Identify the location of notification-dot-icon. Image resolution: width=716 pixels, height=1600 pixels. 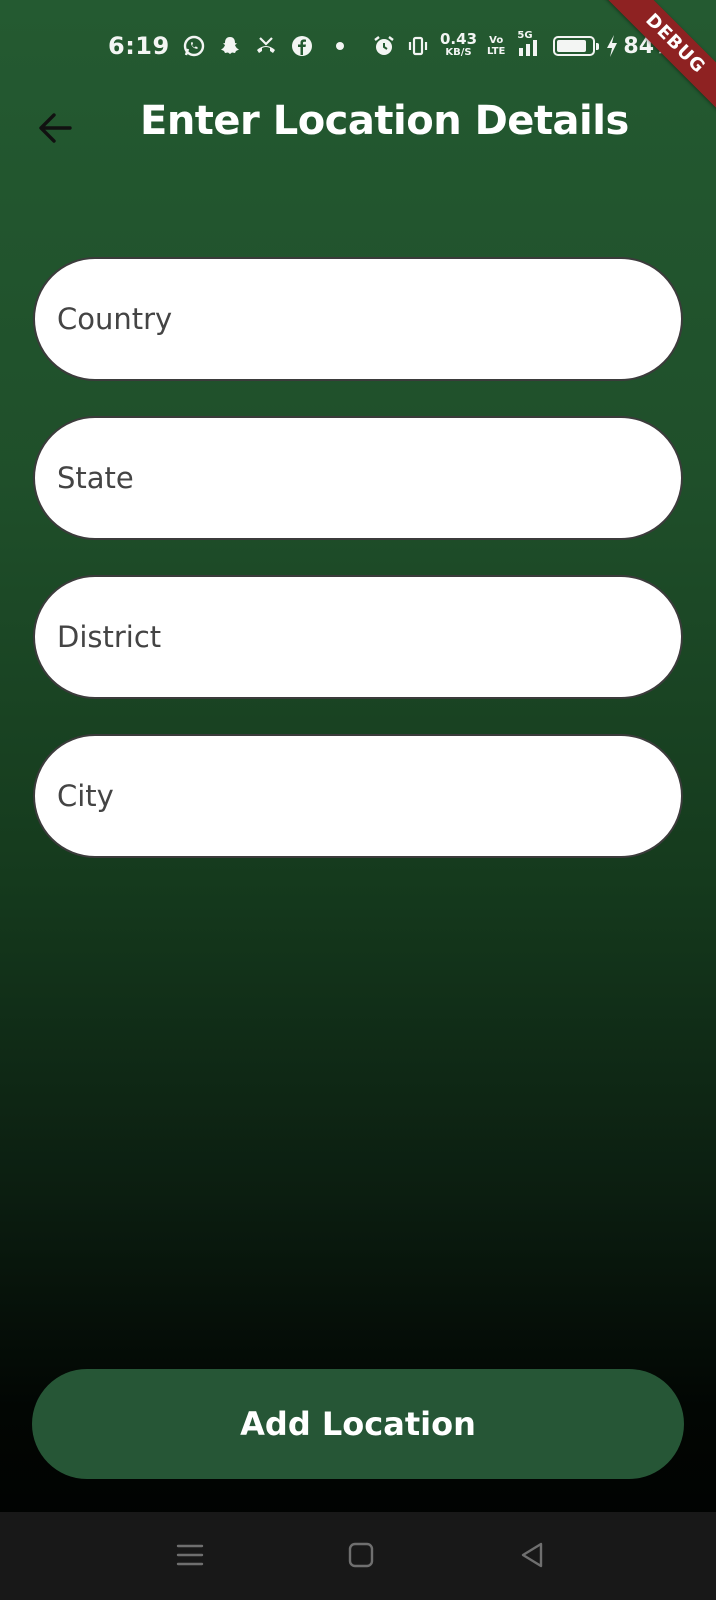
(339, 46).